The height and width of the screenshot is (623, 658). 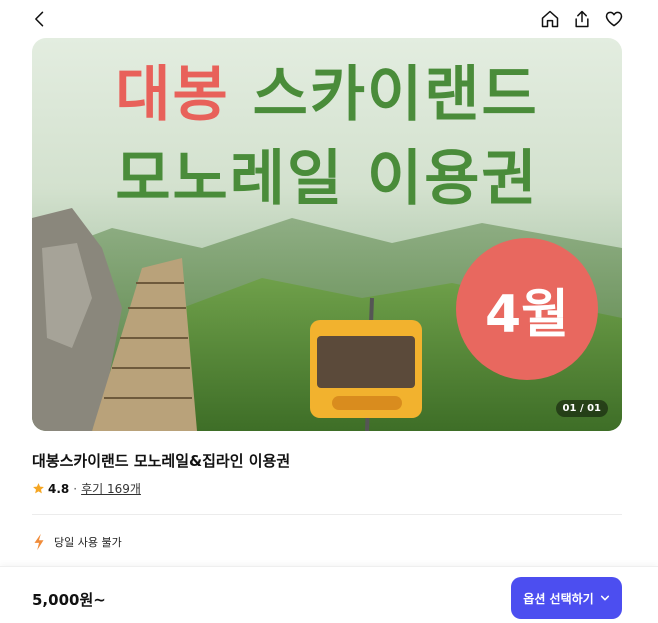 What do you see at coordinates (384, 95) in the screenshot?
I see `hero-title-main: 스카이랜드` at bounding box center [384, 95].